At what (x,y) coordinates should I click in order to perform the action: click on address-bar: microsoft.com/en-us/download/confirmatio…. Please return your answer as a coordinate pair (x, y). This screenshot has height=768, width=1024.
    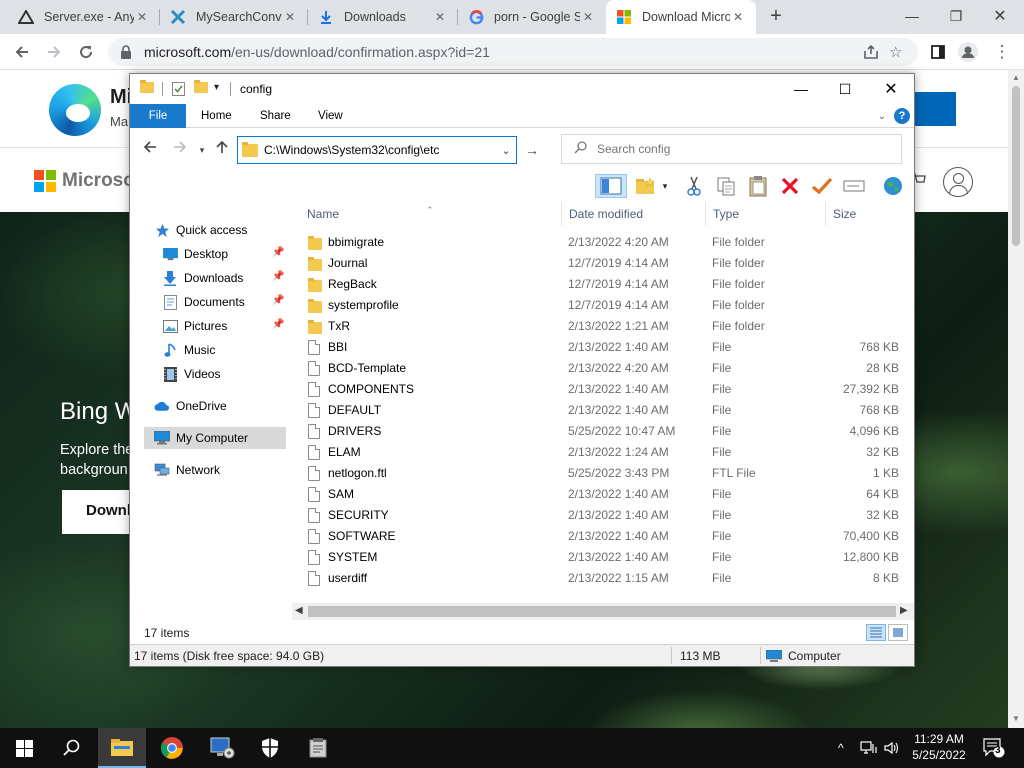
    Looking at the image, I should click on (513, 52).